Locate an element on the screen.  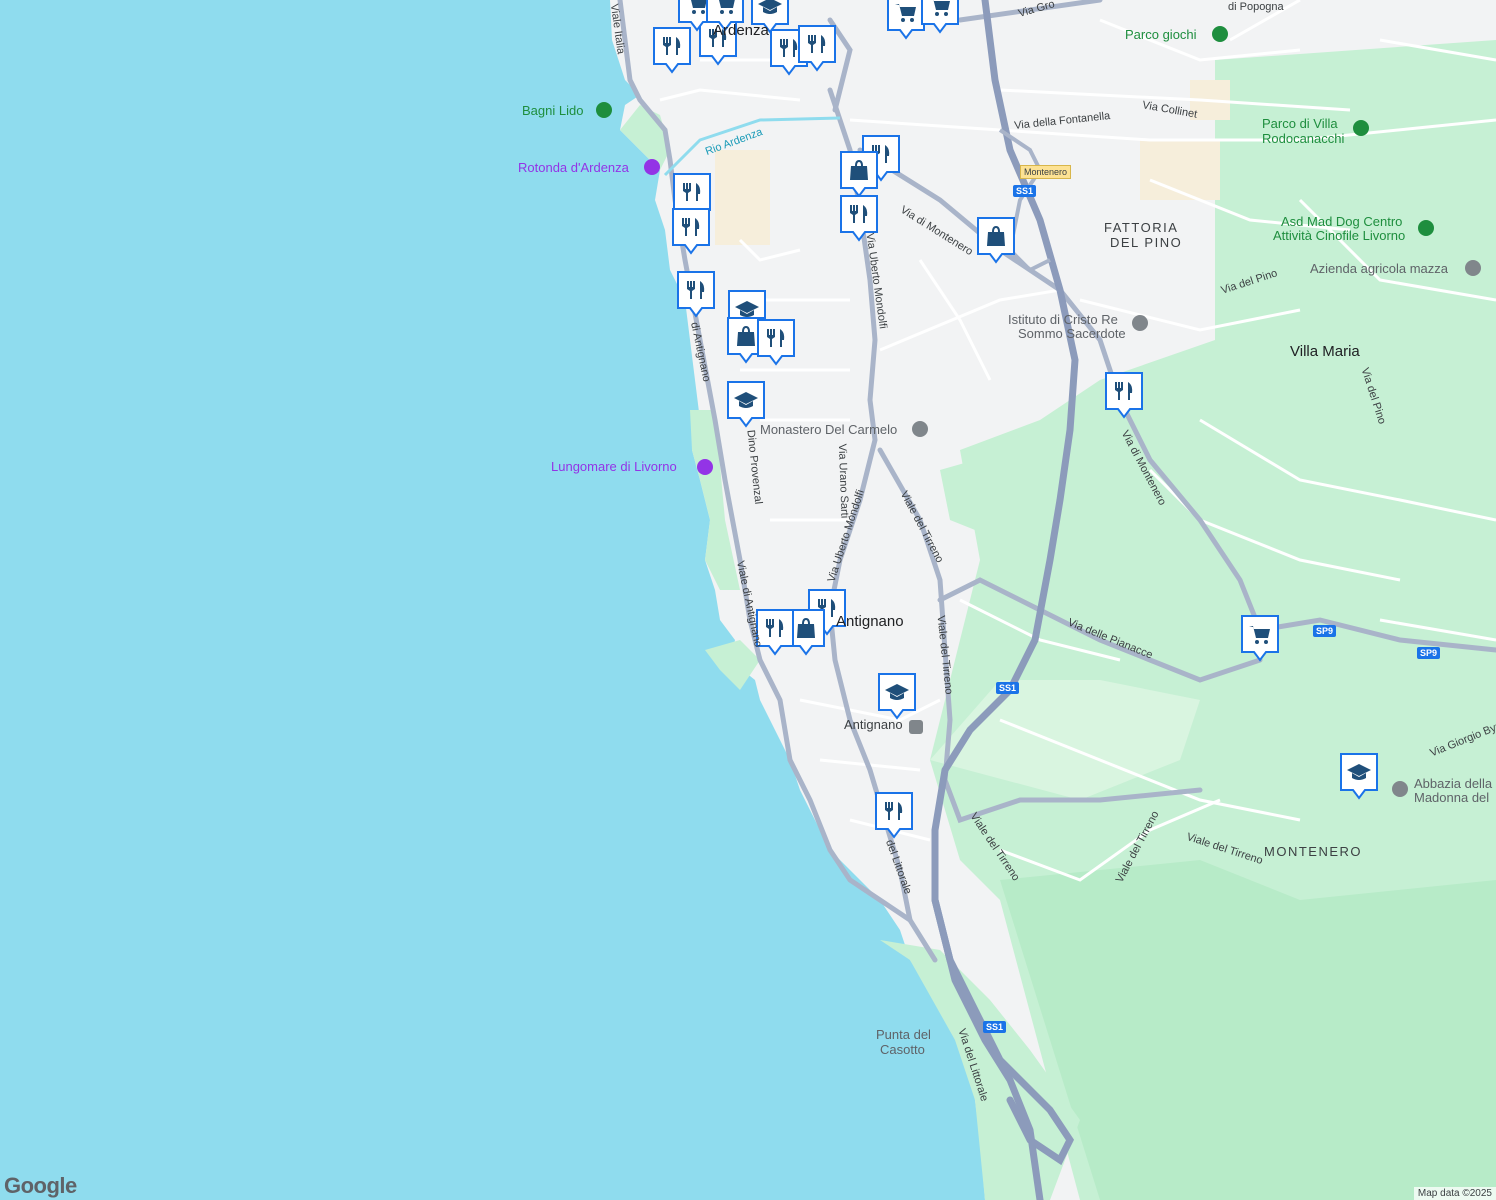
station-antignano-label: Antignano is located at coordinates (873, 725).